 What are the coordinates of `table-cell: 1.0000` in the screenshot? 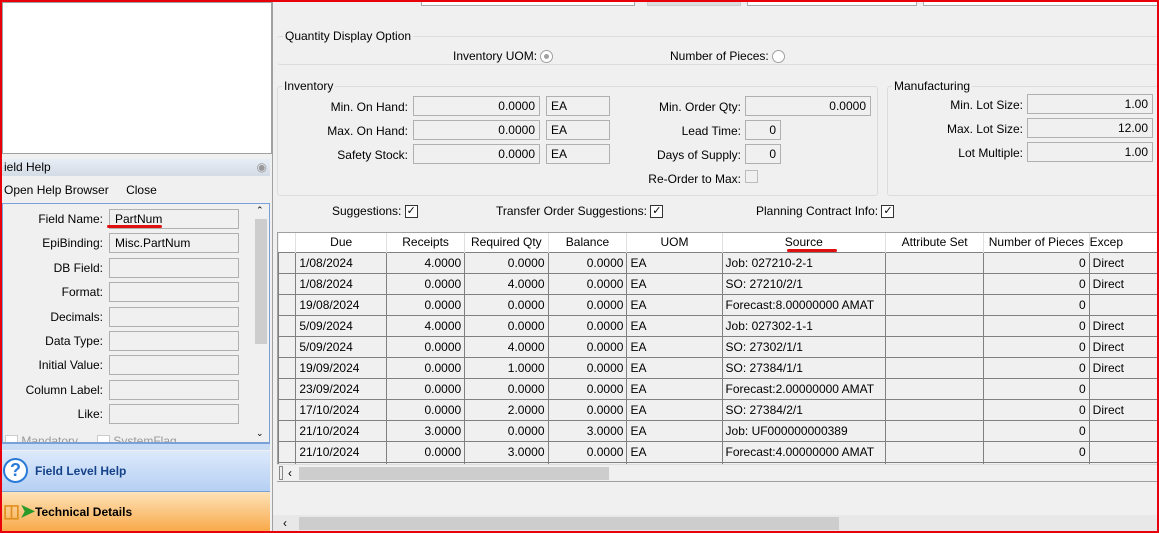 It's located at (506, 367).